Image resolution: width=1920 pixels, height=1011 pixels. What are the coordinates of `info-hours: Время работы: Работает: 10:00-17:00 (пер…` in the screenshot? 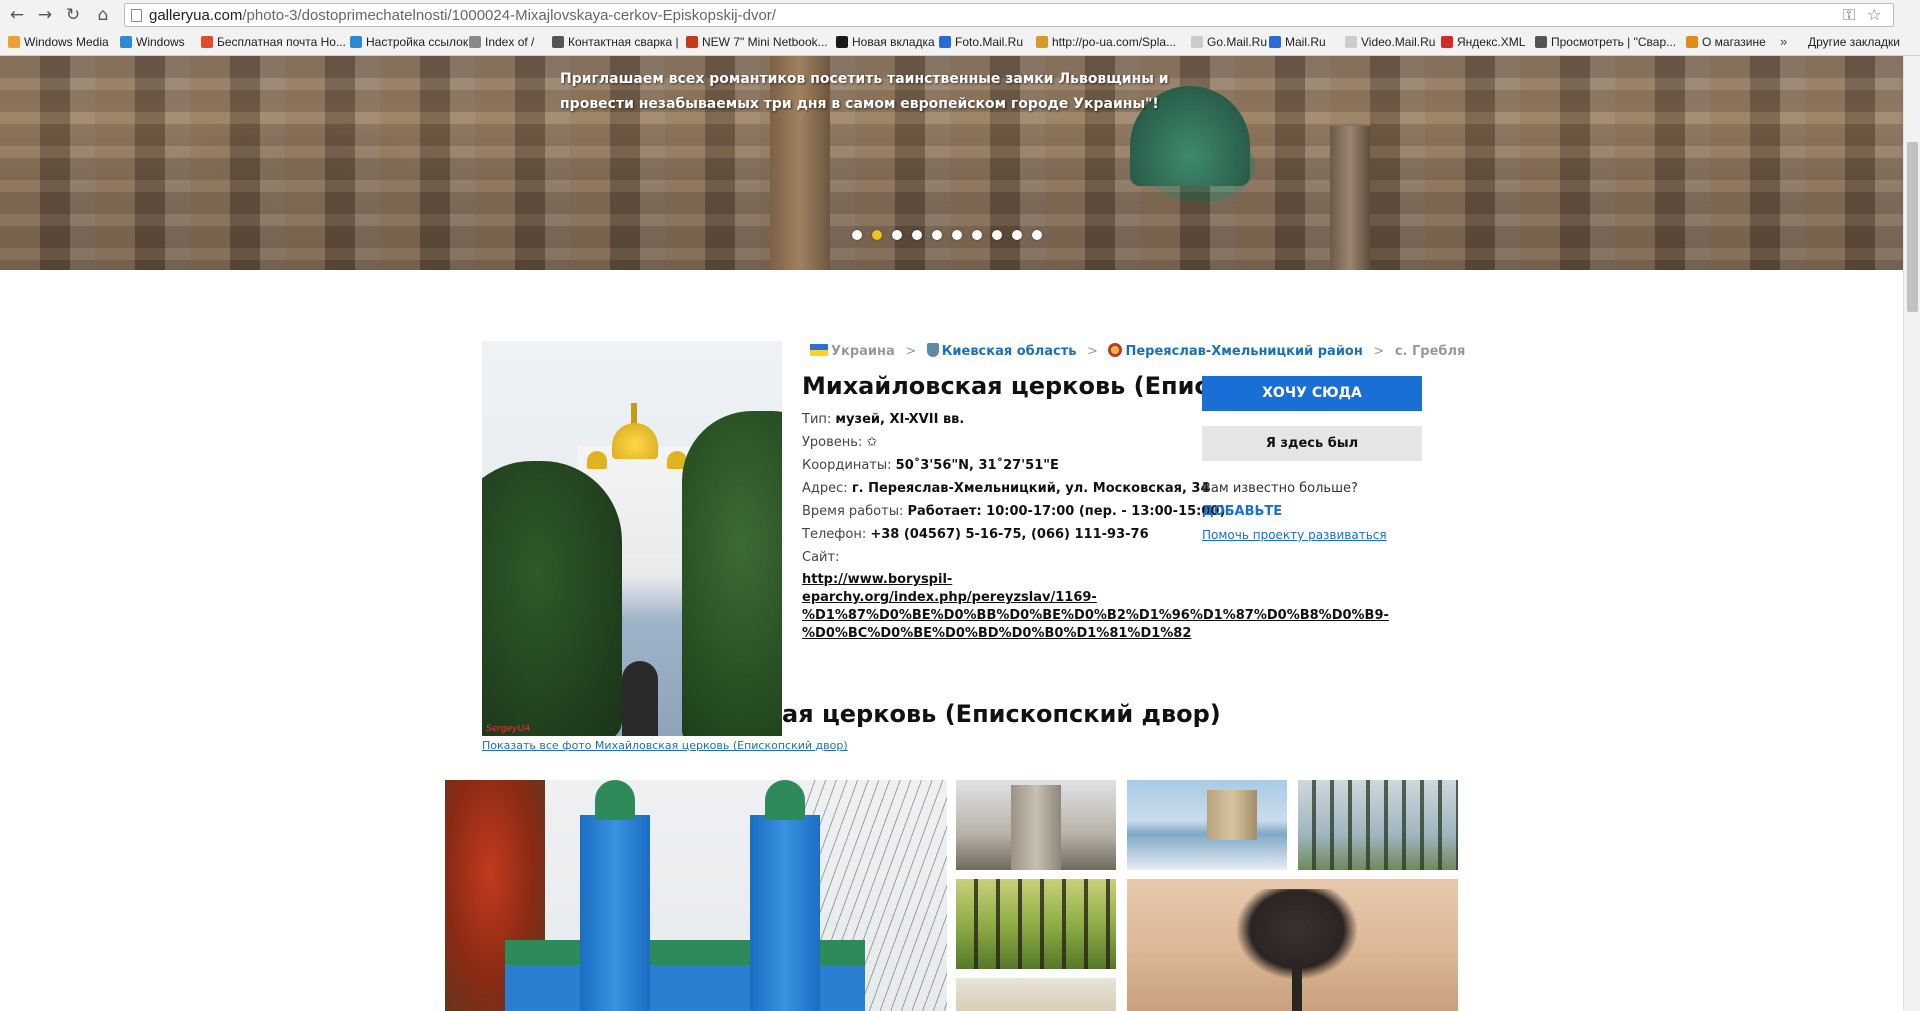 It's located at (1014, 511).